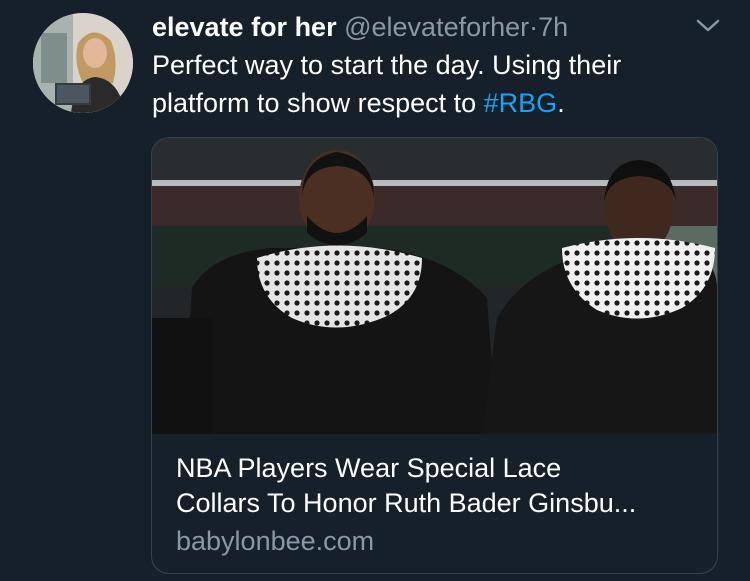  What do you see at coordinates (553, 27) in the screenshot?
I see `timestamp: 7h` at bounding box center [553, 27].